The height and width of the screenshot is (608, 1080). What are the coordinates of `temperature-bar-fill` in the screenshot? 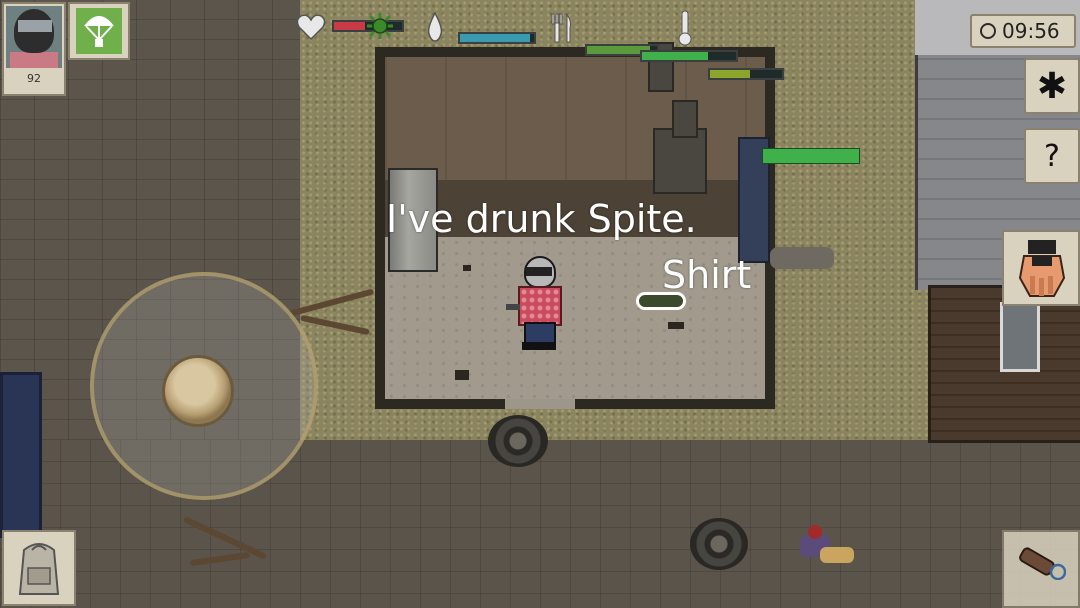 It's located at (675, 56).